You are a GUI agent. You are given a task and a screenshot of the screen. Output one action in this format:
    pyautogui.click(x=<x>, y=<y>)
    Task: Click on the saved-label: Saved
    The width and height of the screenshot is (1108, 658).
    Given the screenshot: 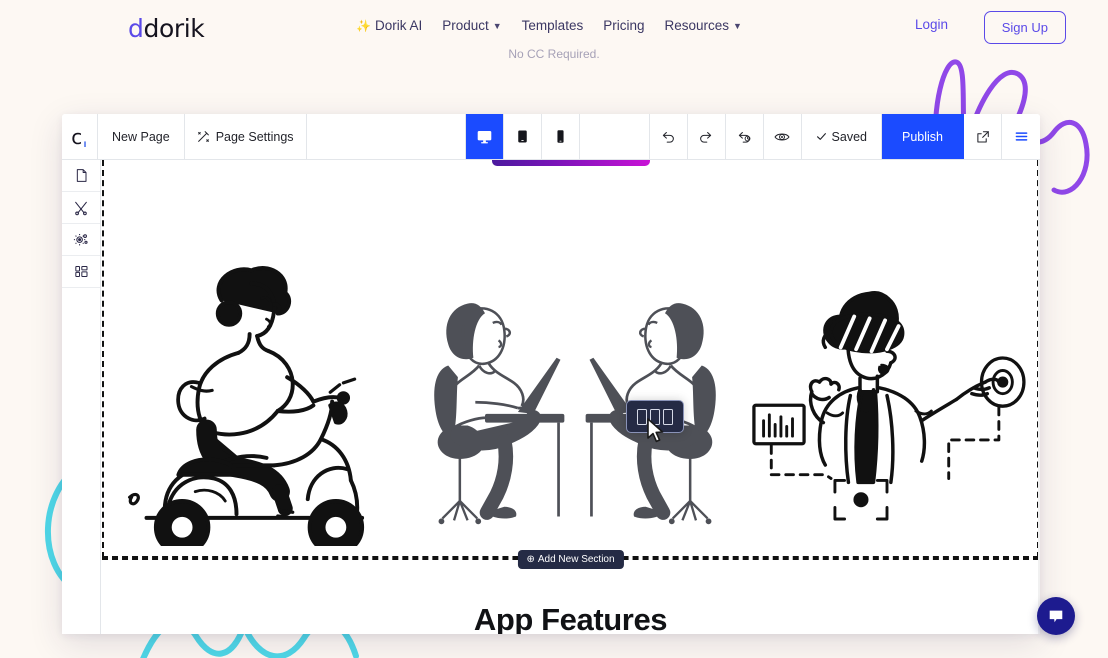 What is the action you would take?
    pyautogui.click(x=849, y=136)
    